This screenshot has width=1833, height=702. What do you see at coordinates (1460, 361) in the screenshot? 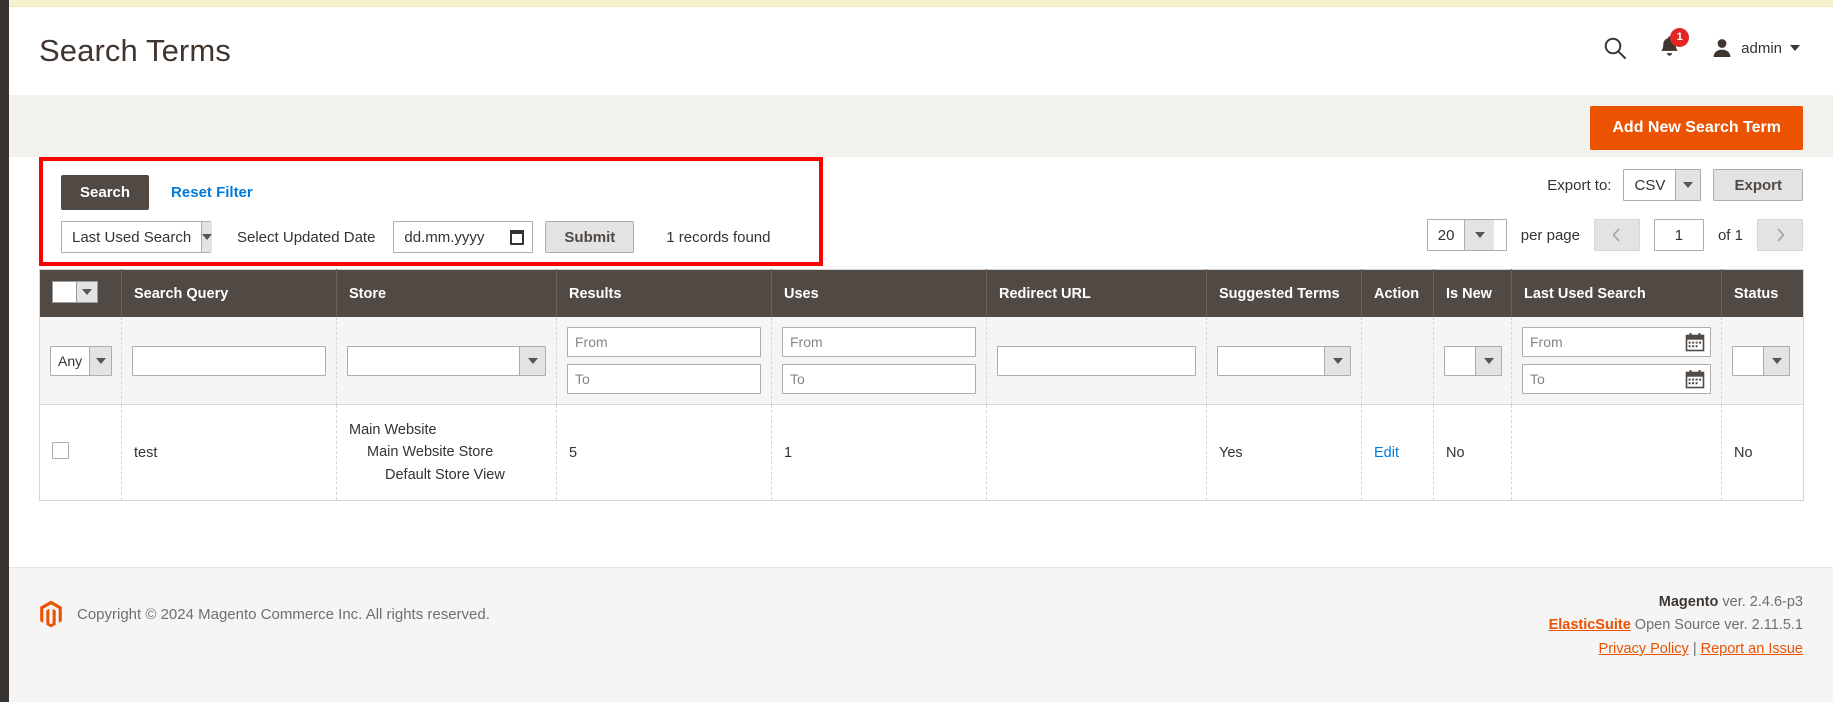
I see `is-new-filter-value` at bounding box center [1460, 361].